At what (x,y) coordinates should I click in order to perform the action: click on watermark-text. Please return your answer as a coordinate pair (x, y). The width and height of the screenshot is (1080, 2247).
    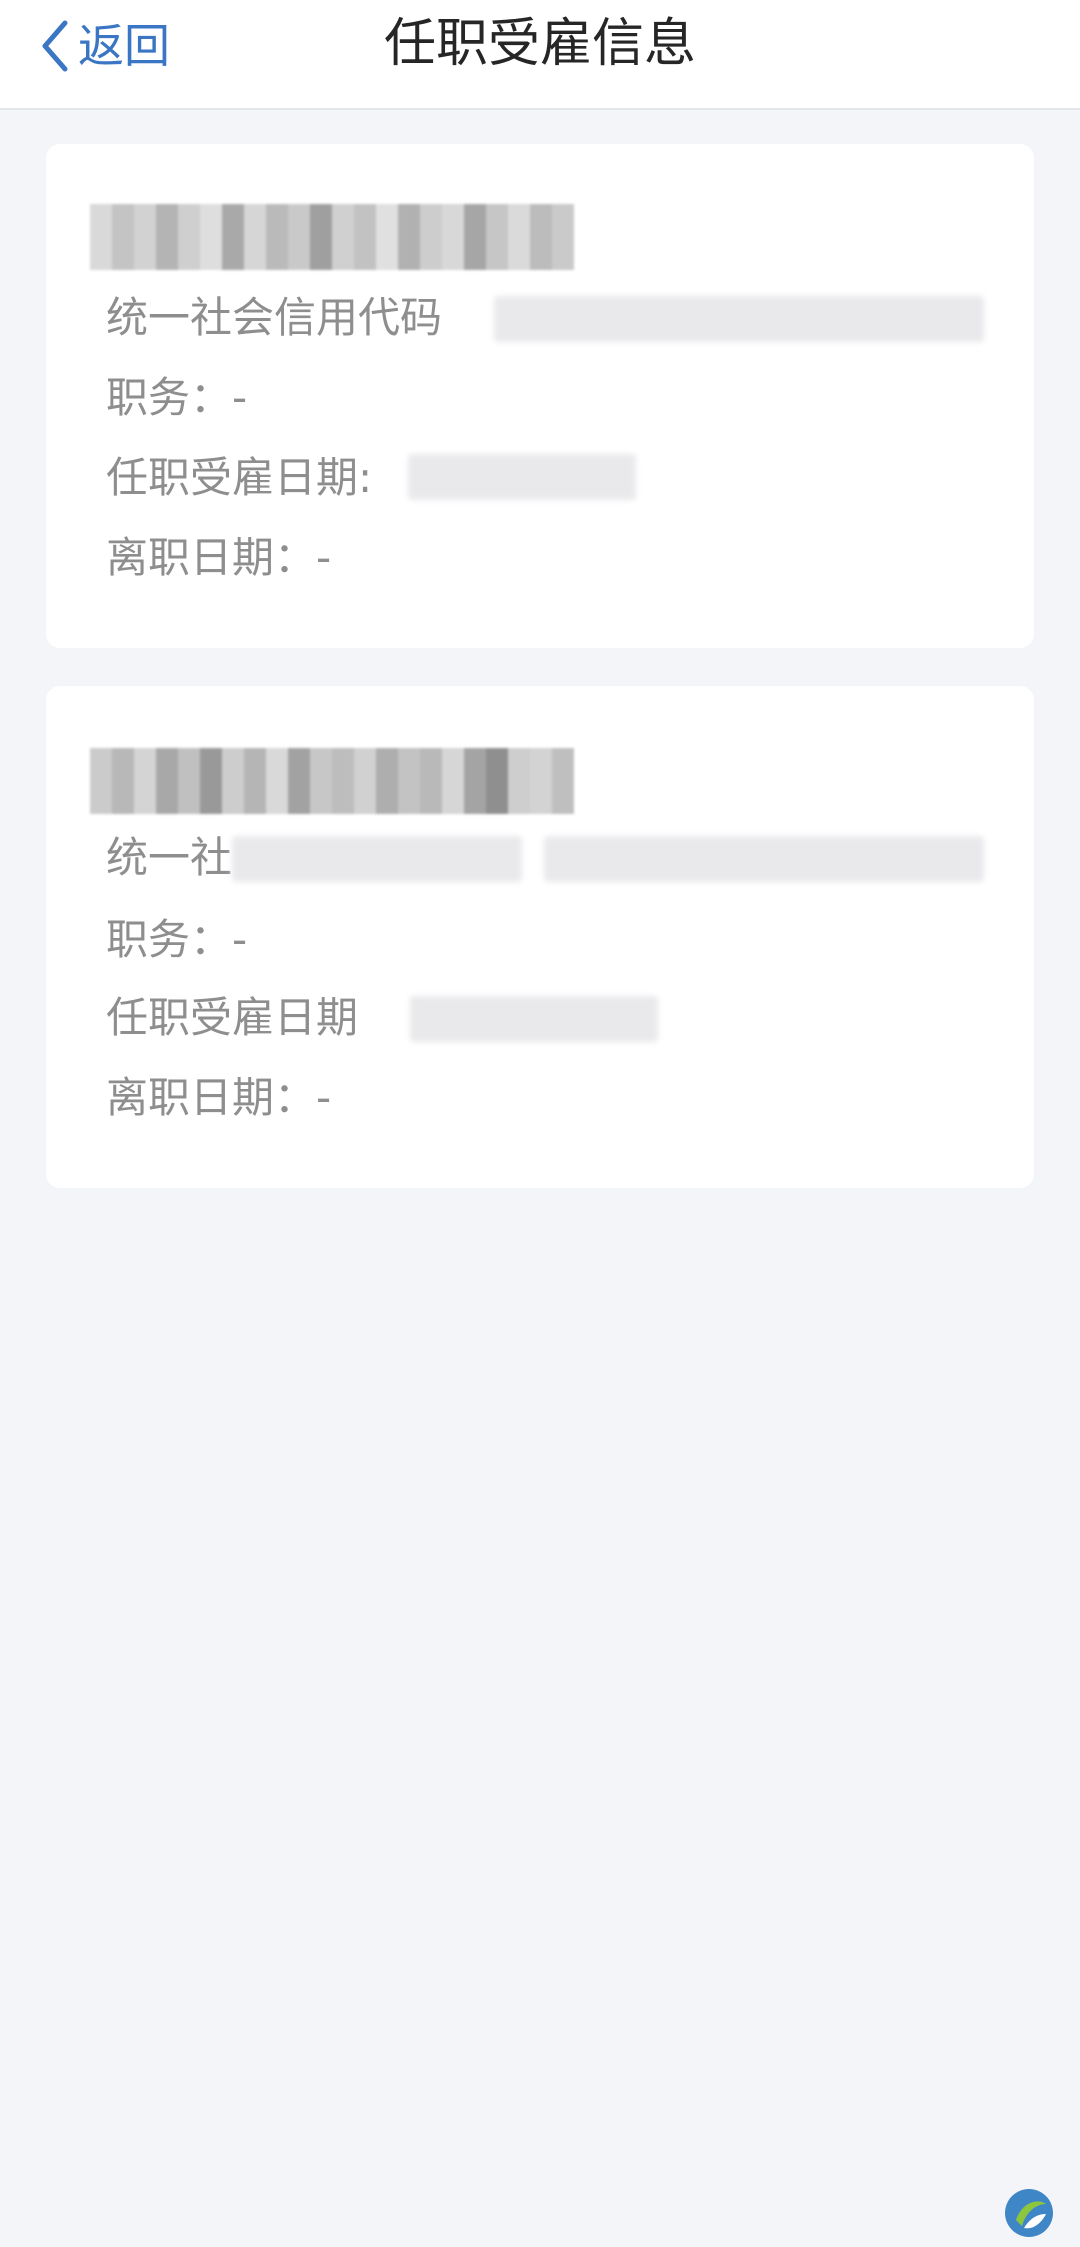
    Looking at the image, I should click on (1067, 2213).